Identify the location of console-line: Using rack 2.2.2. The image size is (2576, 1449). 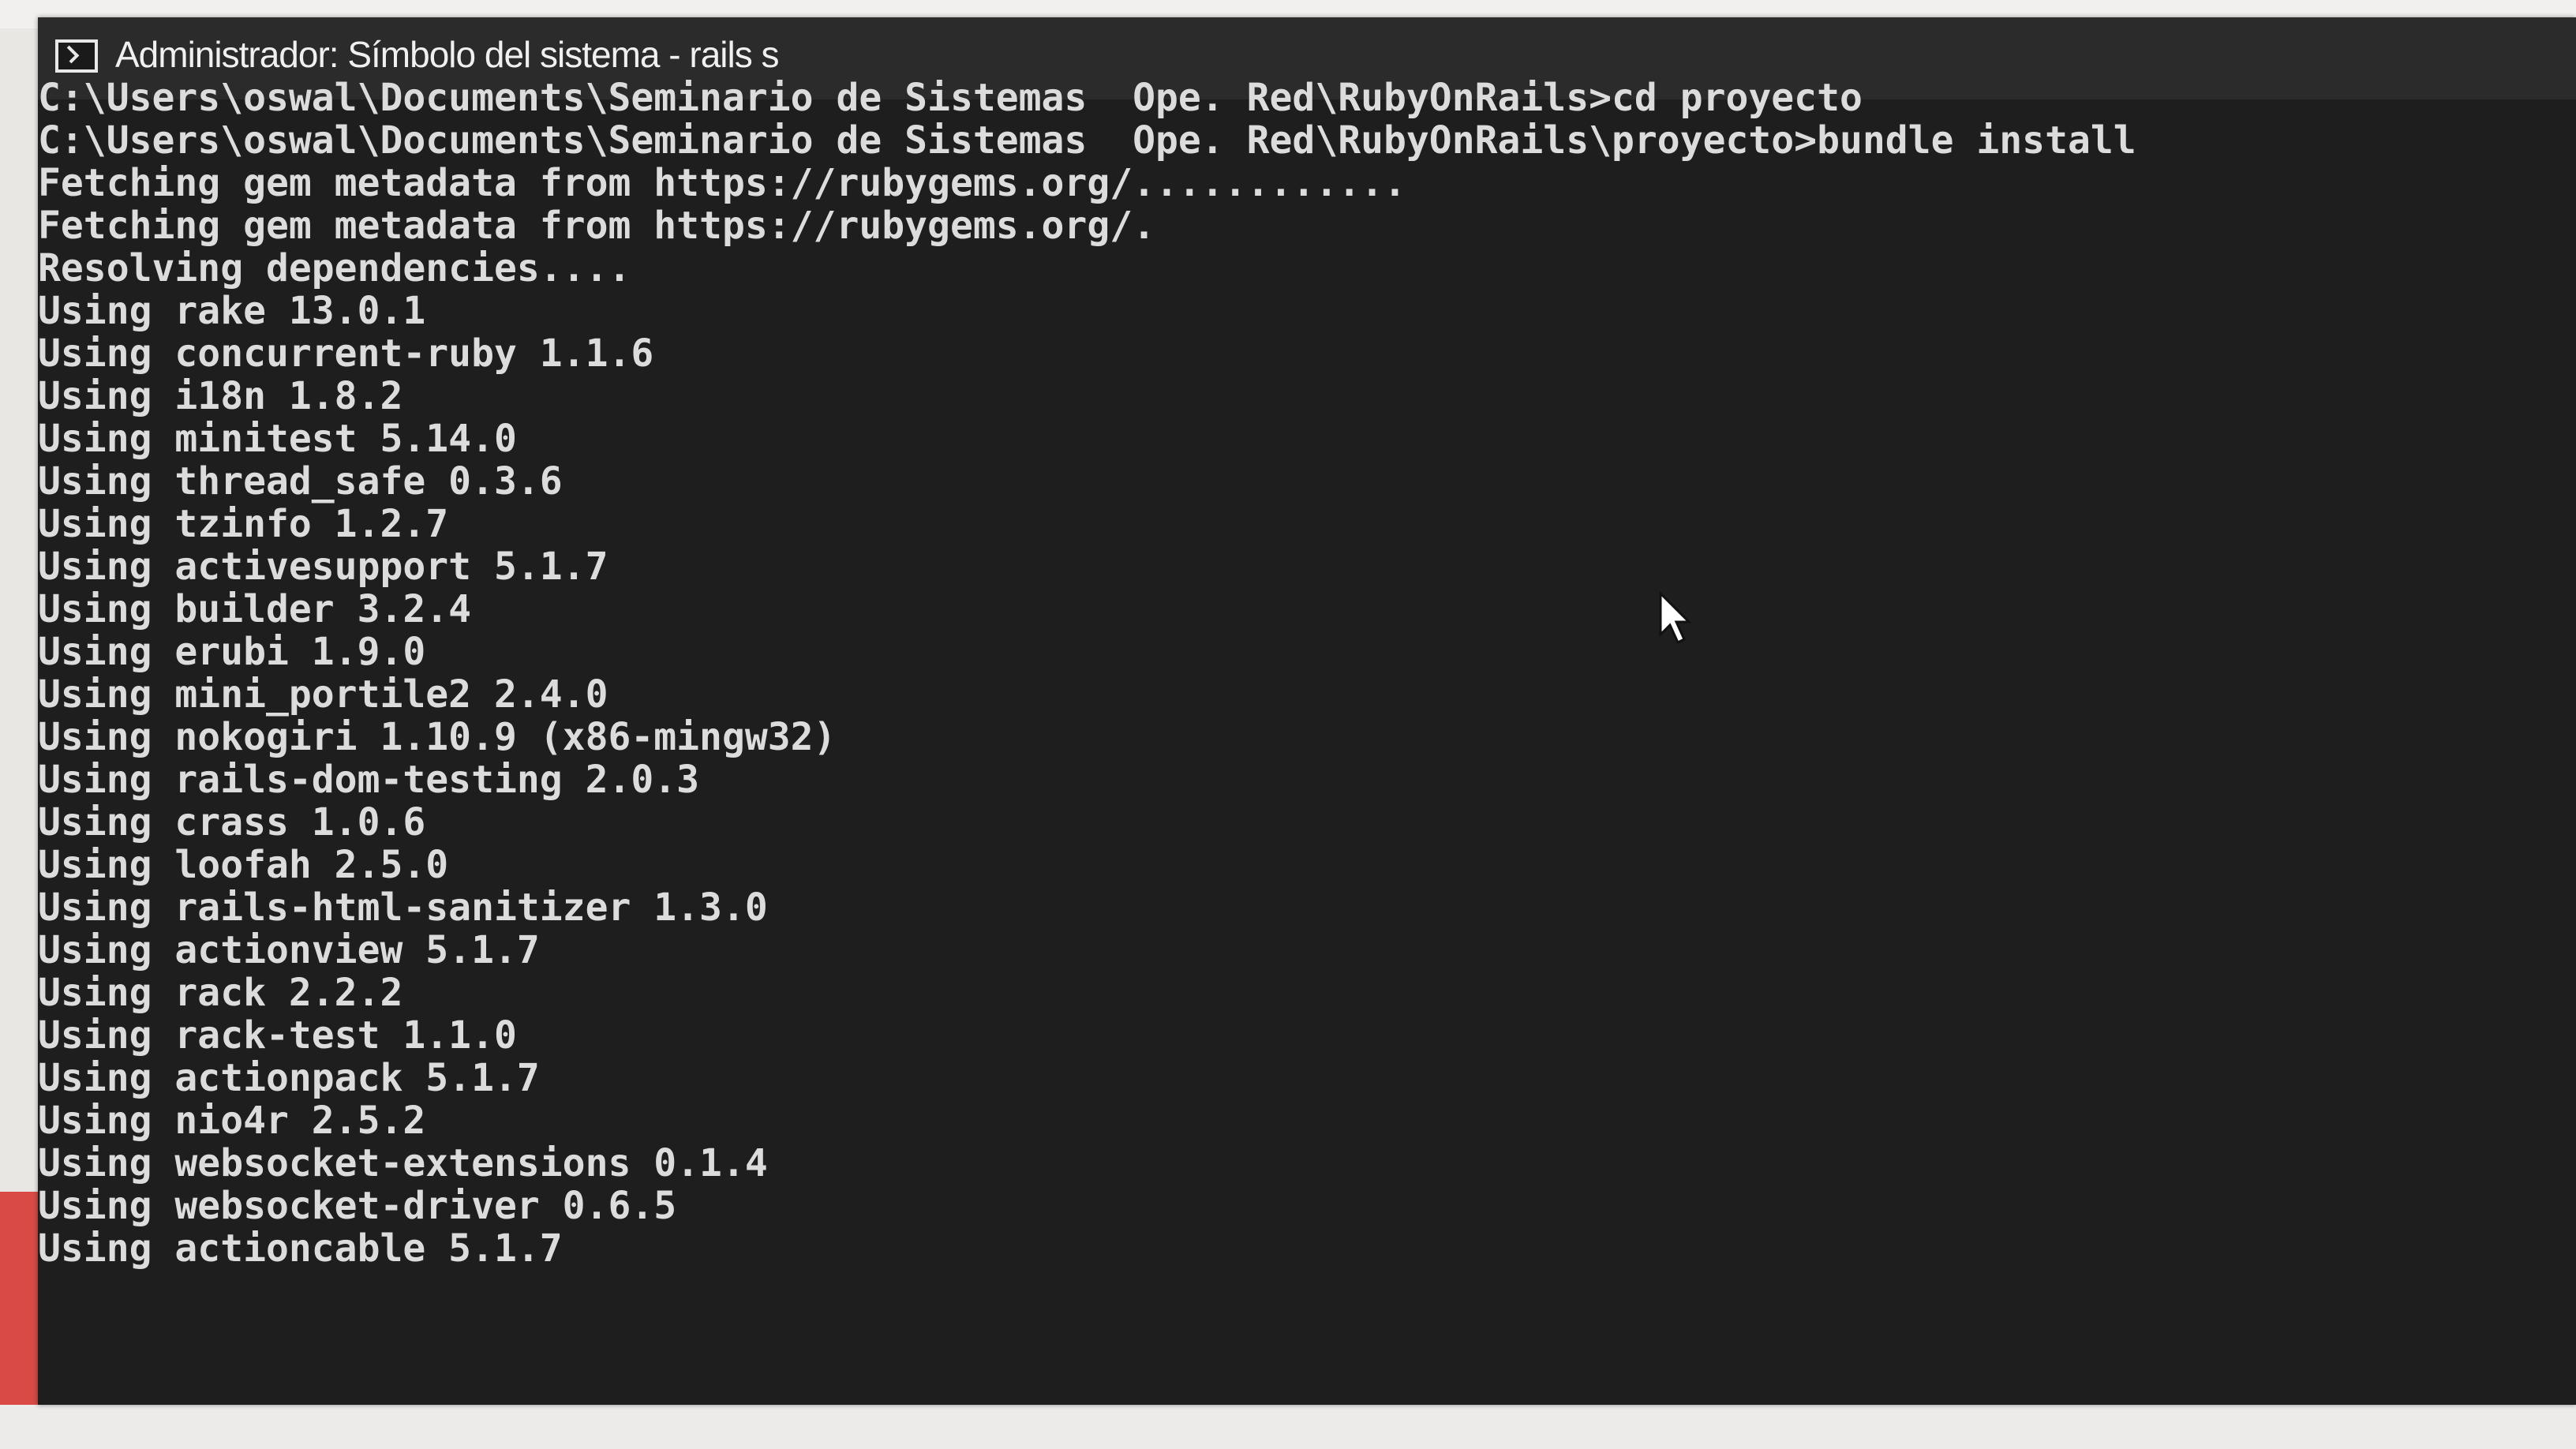
(220, 993).